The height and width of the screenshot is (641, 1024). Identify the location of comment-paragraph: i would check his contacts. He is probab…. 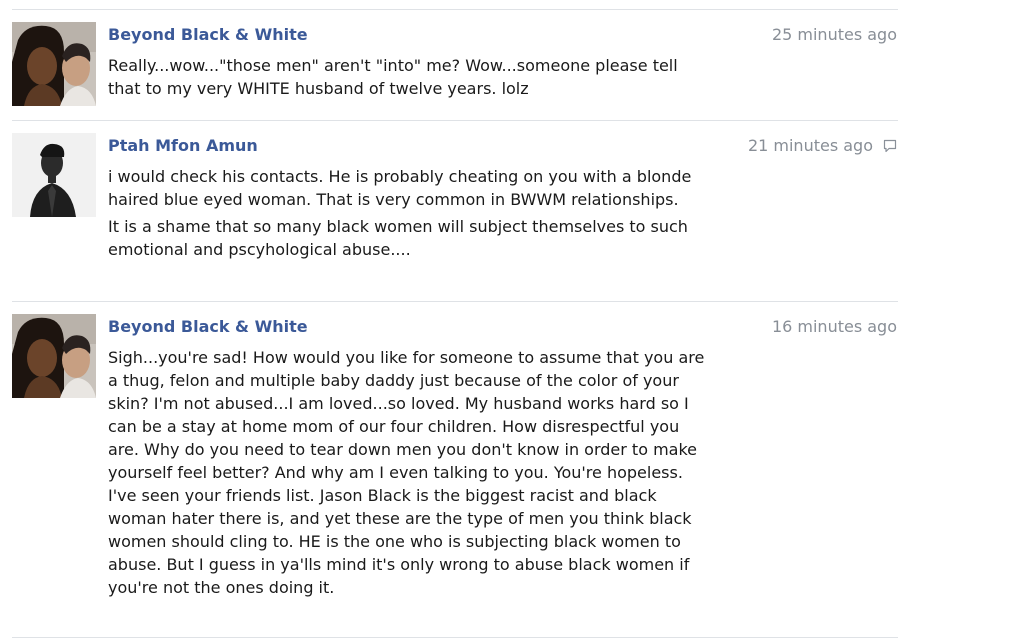
(400, 188).